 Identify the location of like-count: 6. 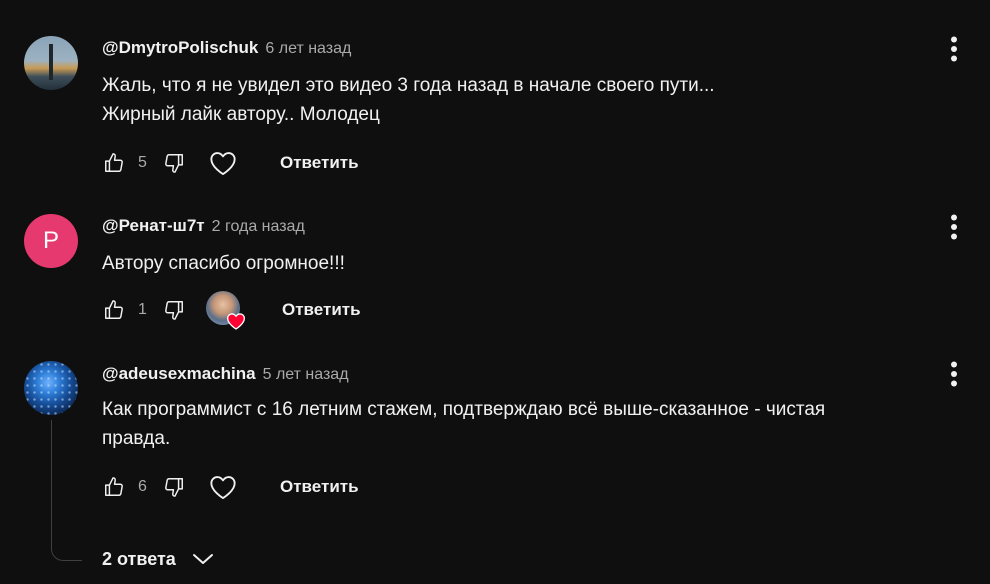
(142, 486).